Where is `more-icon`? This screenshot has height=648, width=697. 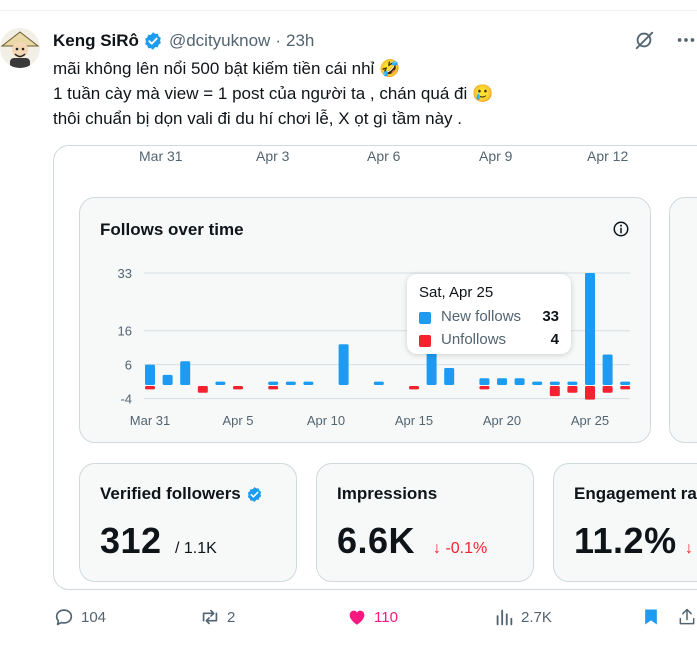
more-icon is located at coordinates (686, 40).